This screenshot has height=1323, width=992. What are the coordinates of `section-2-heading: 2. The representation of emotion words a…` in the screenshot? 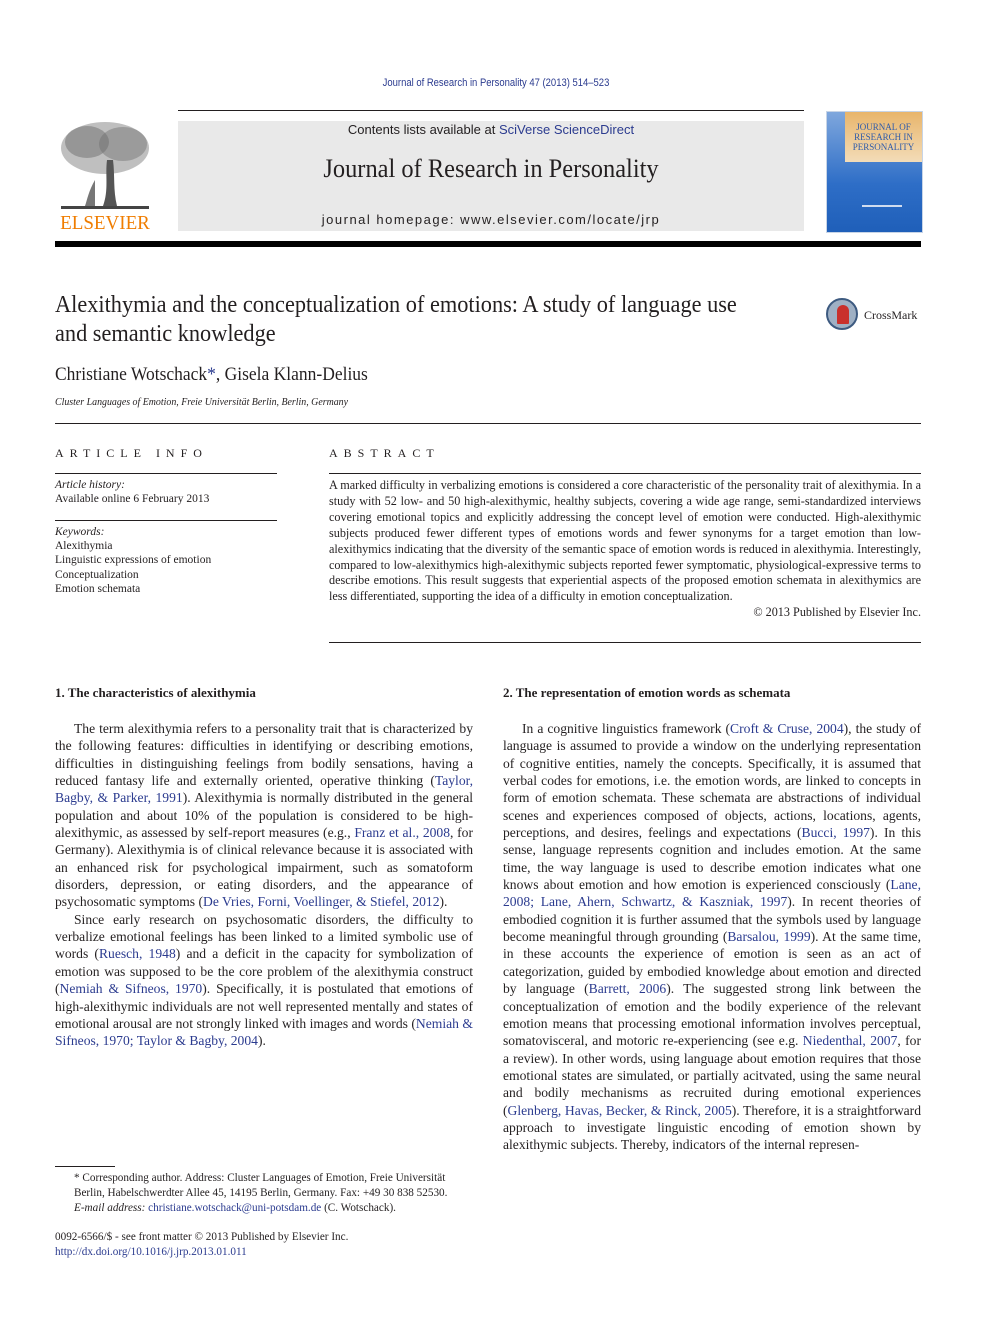 It's located at (647, 692).